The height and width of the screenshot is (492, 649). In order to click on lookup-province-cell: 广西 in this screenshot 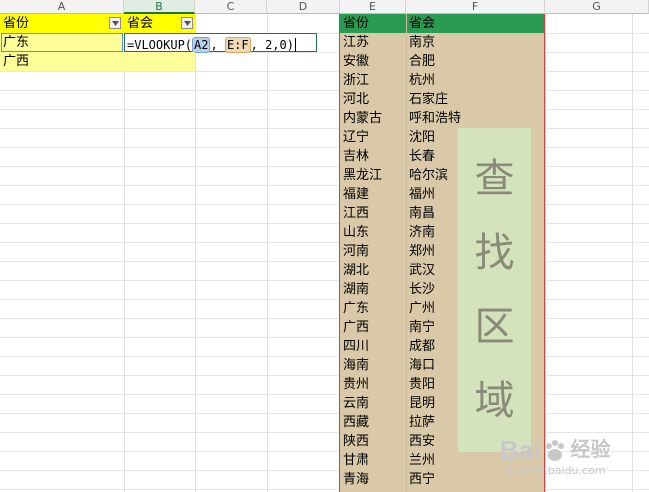, I will do `click(373, 327)`.